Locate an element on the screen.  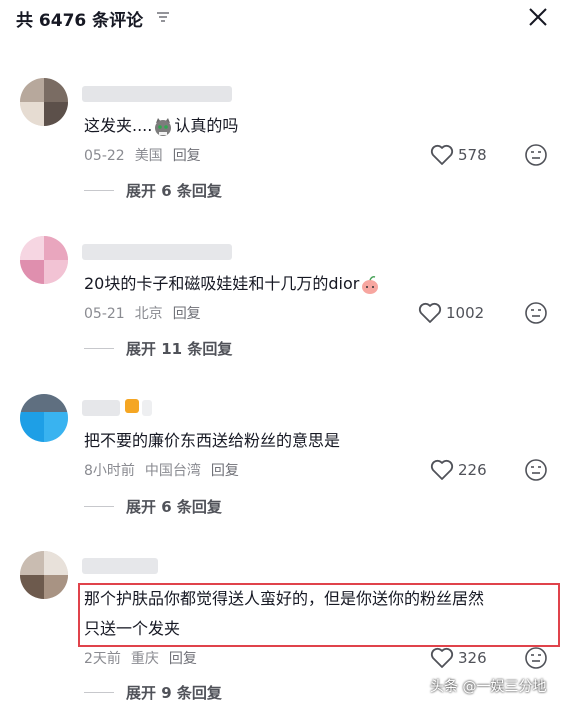
like-button: 578 is located at coordinates (458, 155).